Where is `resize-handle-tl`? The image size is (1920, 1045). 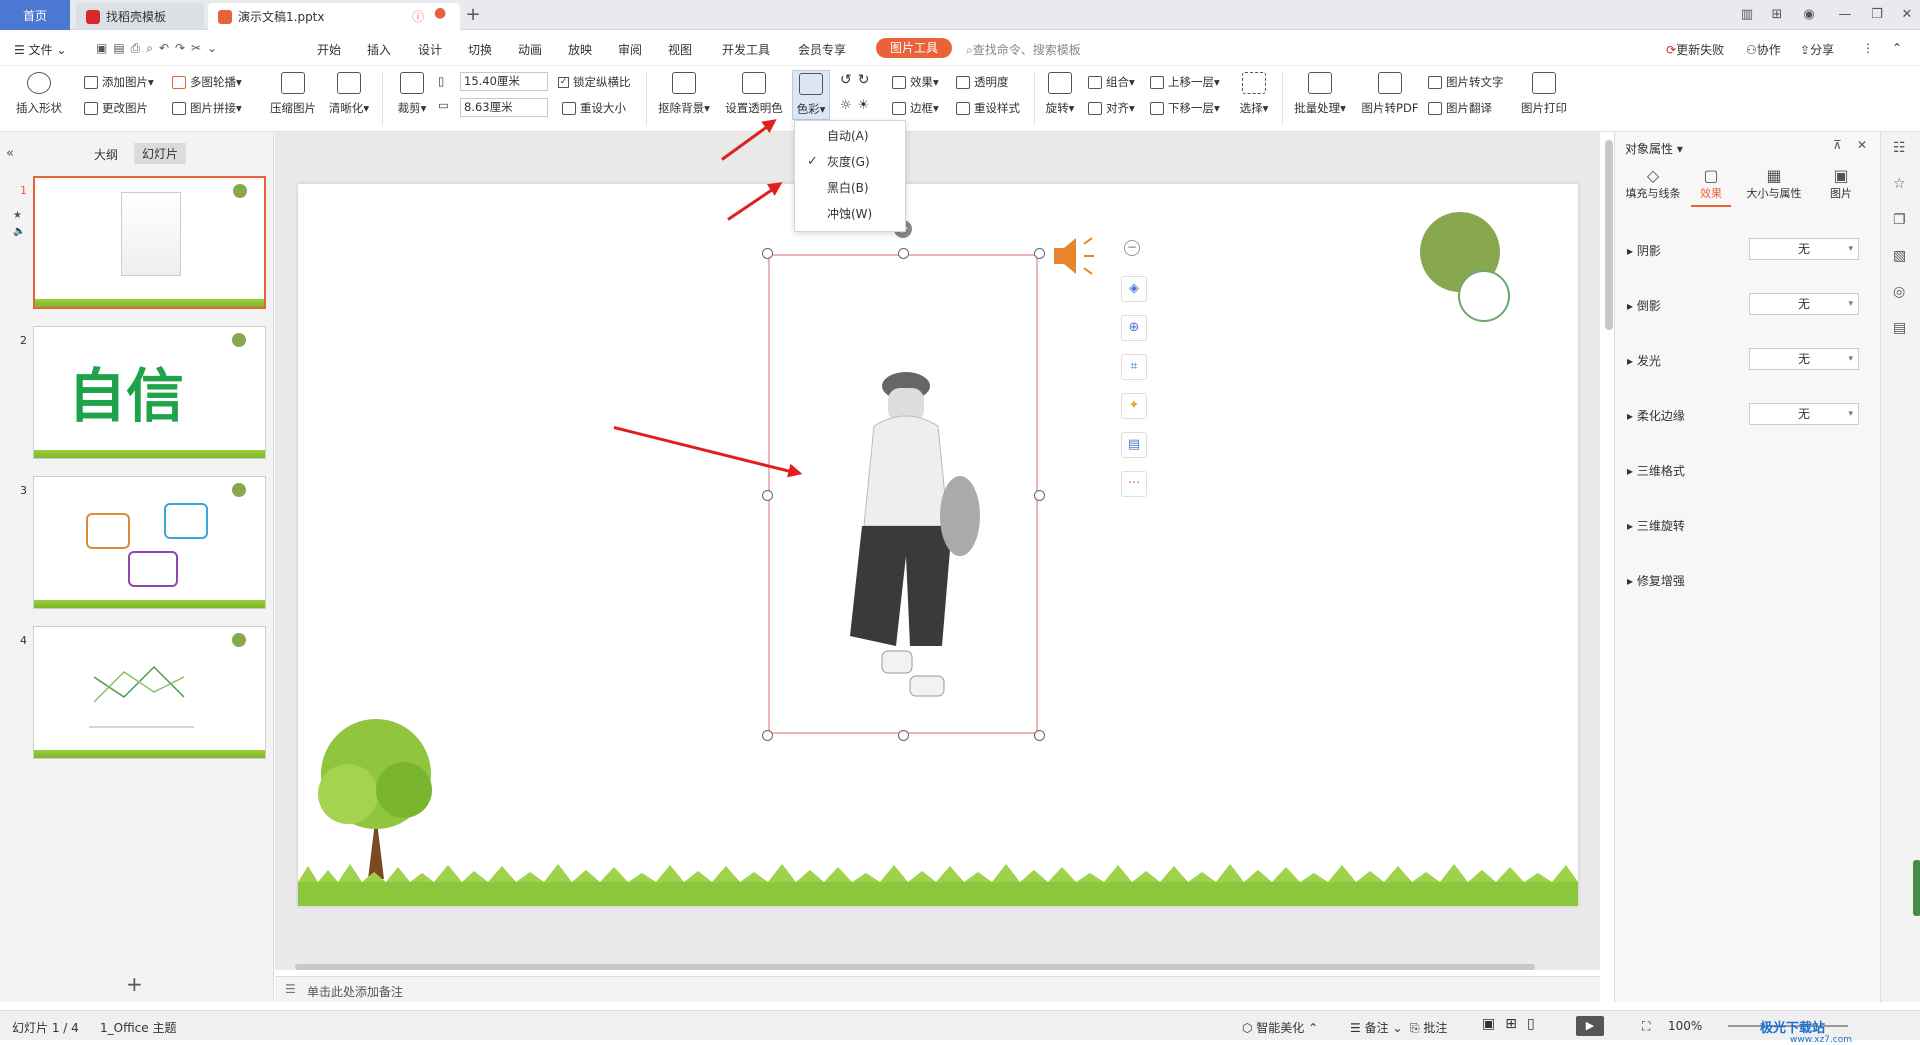 resize-handle-tl is located at coordinates (767, 253).